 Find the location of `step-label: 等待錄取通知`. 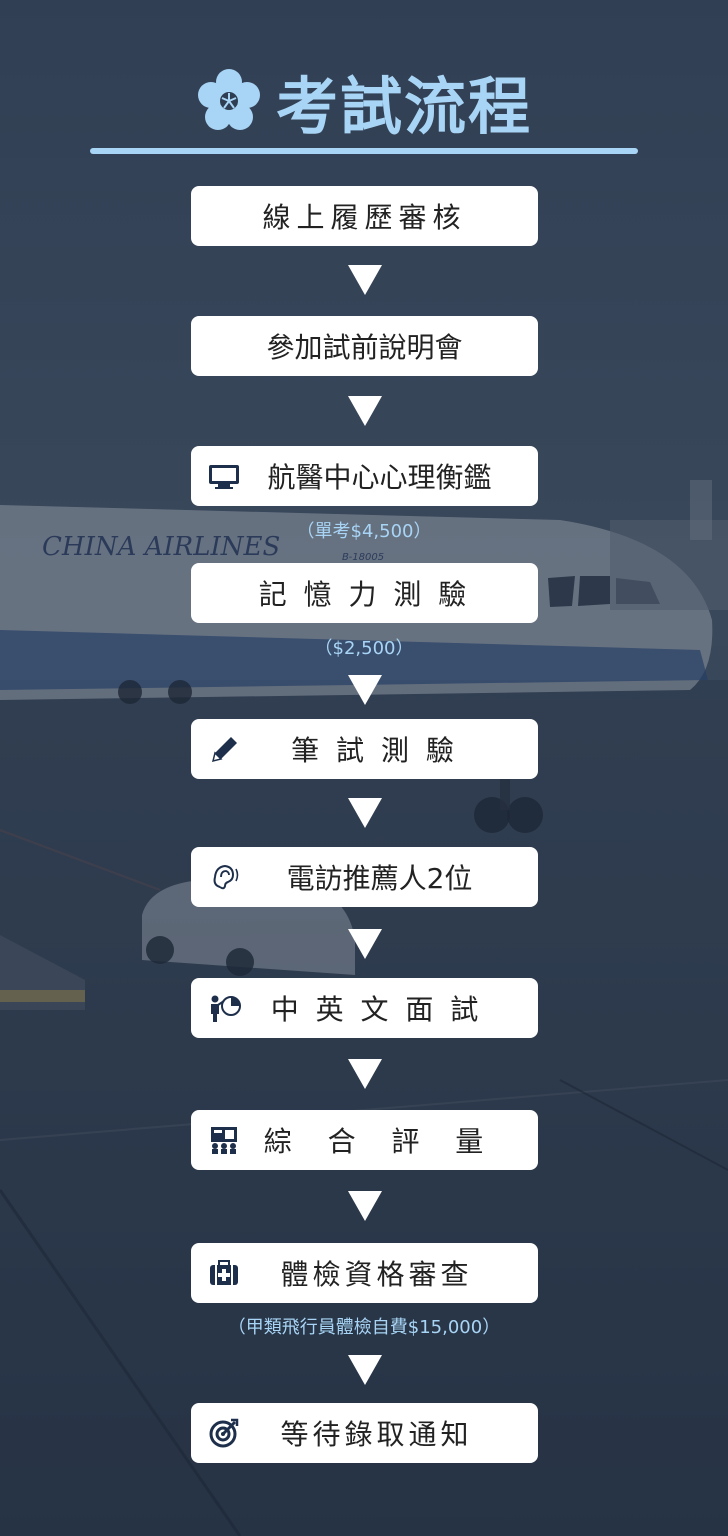

step-label: 等待錄取通知 is located at coordinates (376, 1434).